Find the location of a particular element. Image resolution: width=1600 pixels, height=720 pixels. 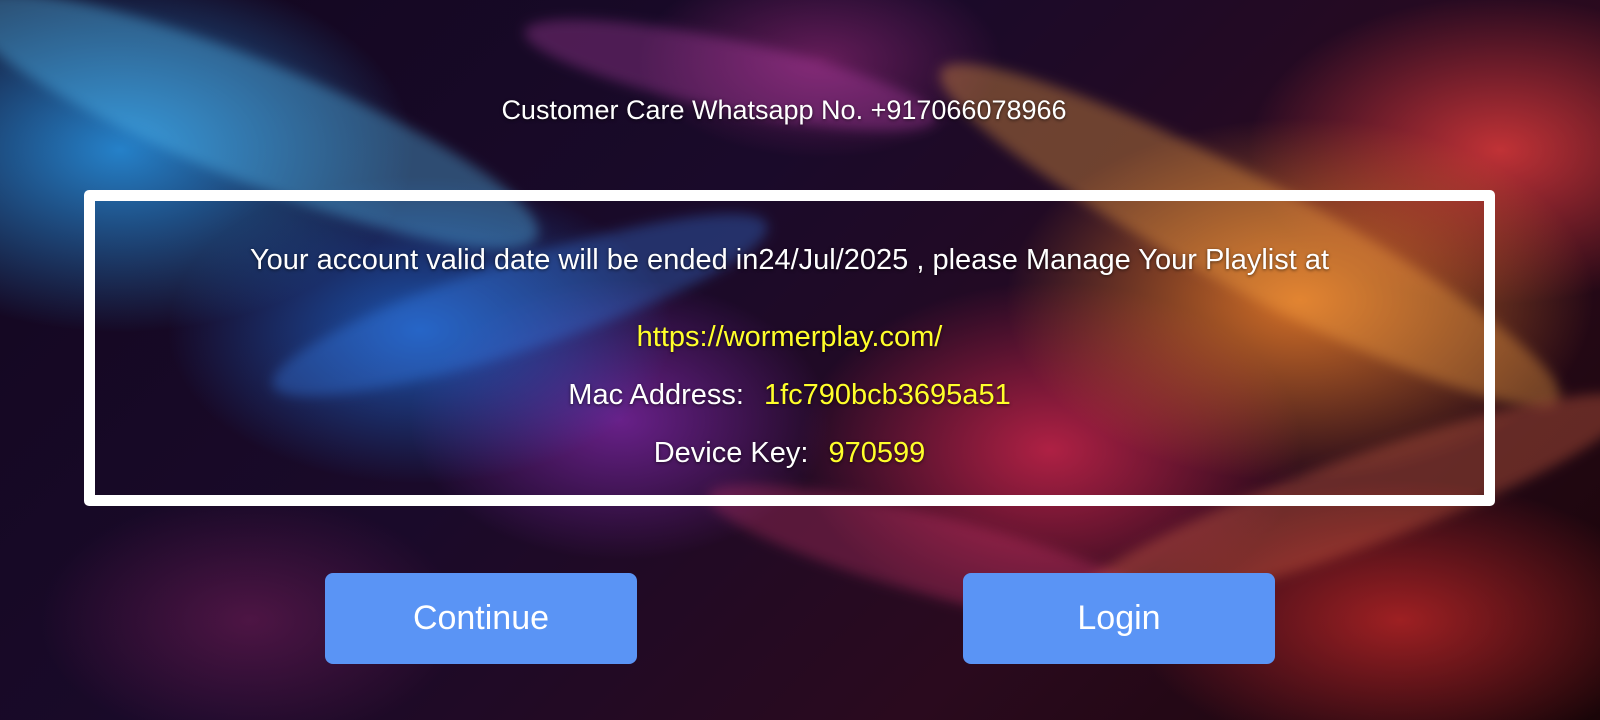

continue-button: Continue is located at coordinates (481, 618).